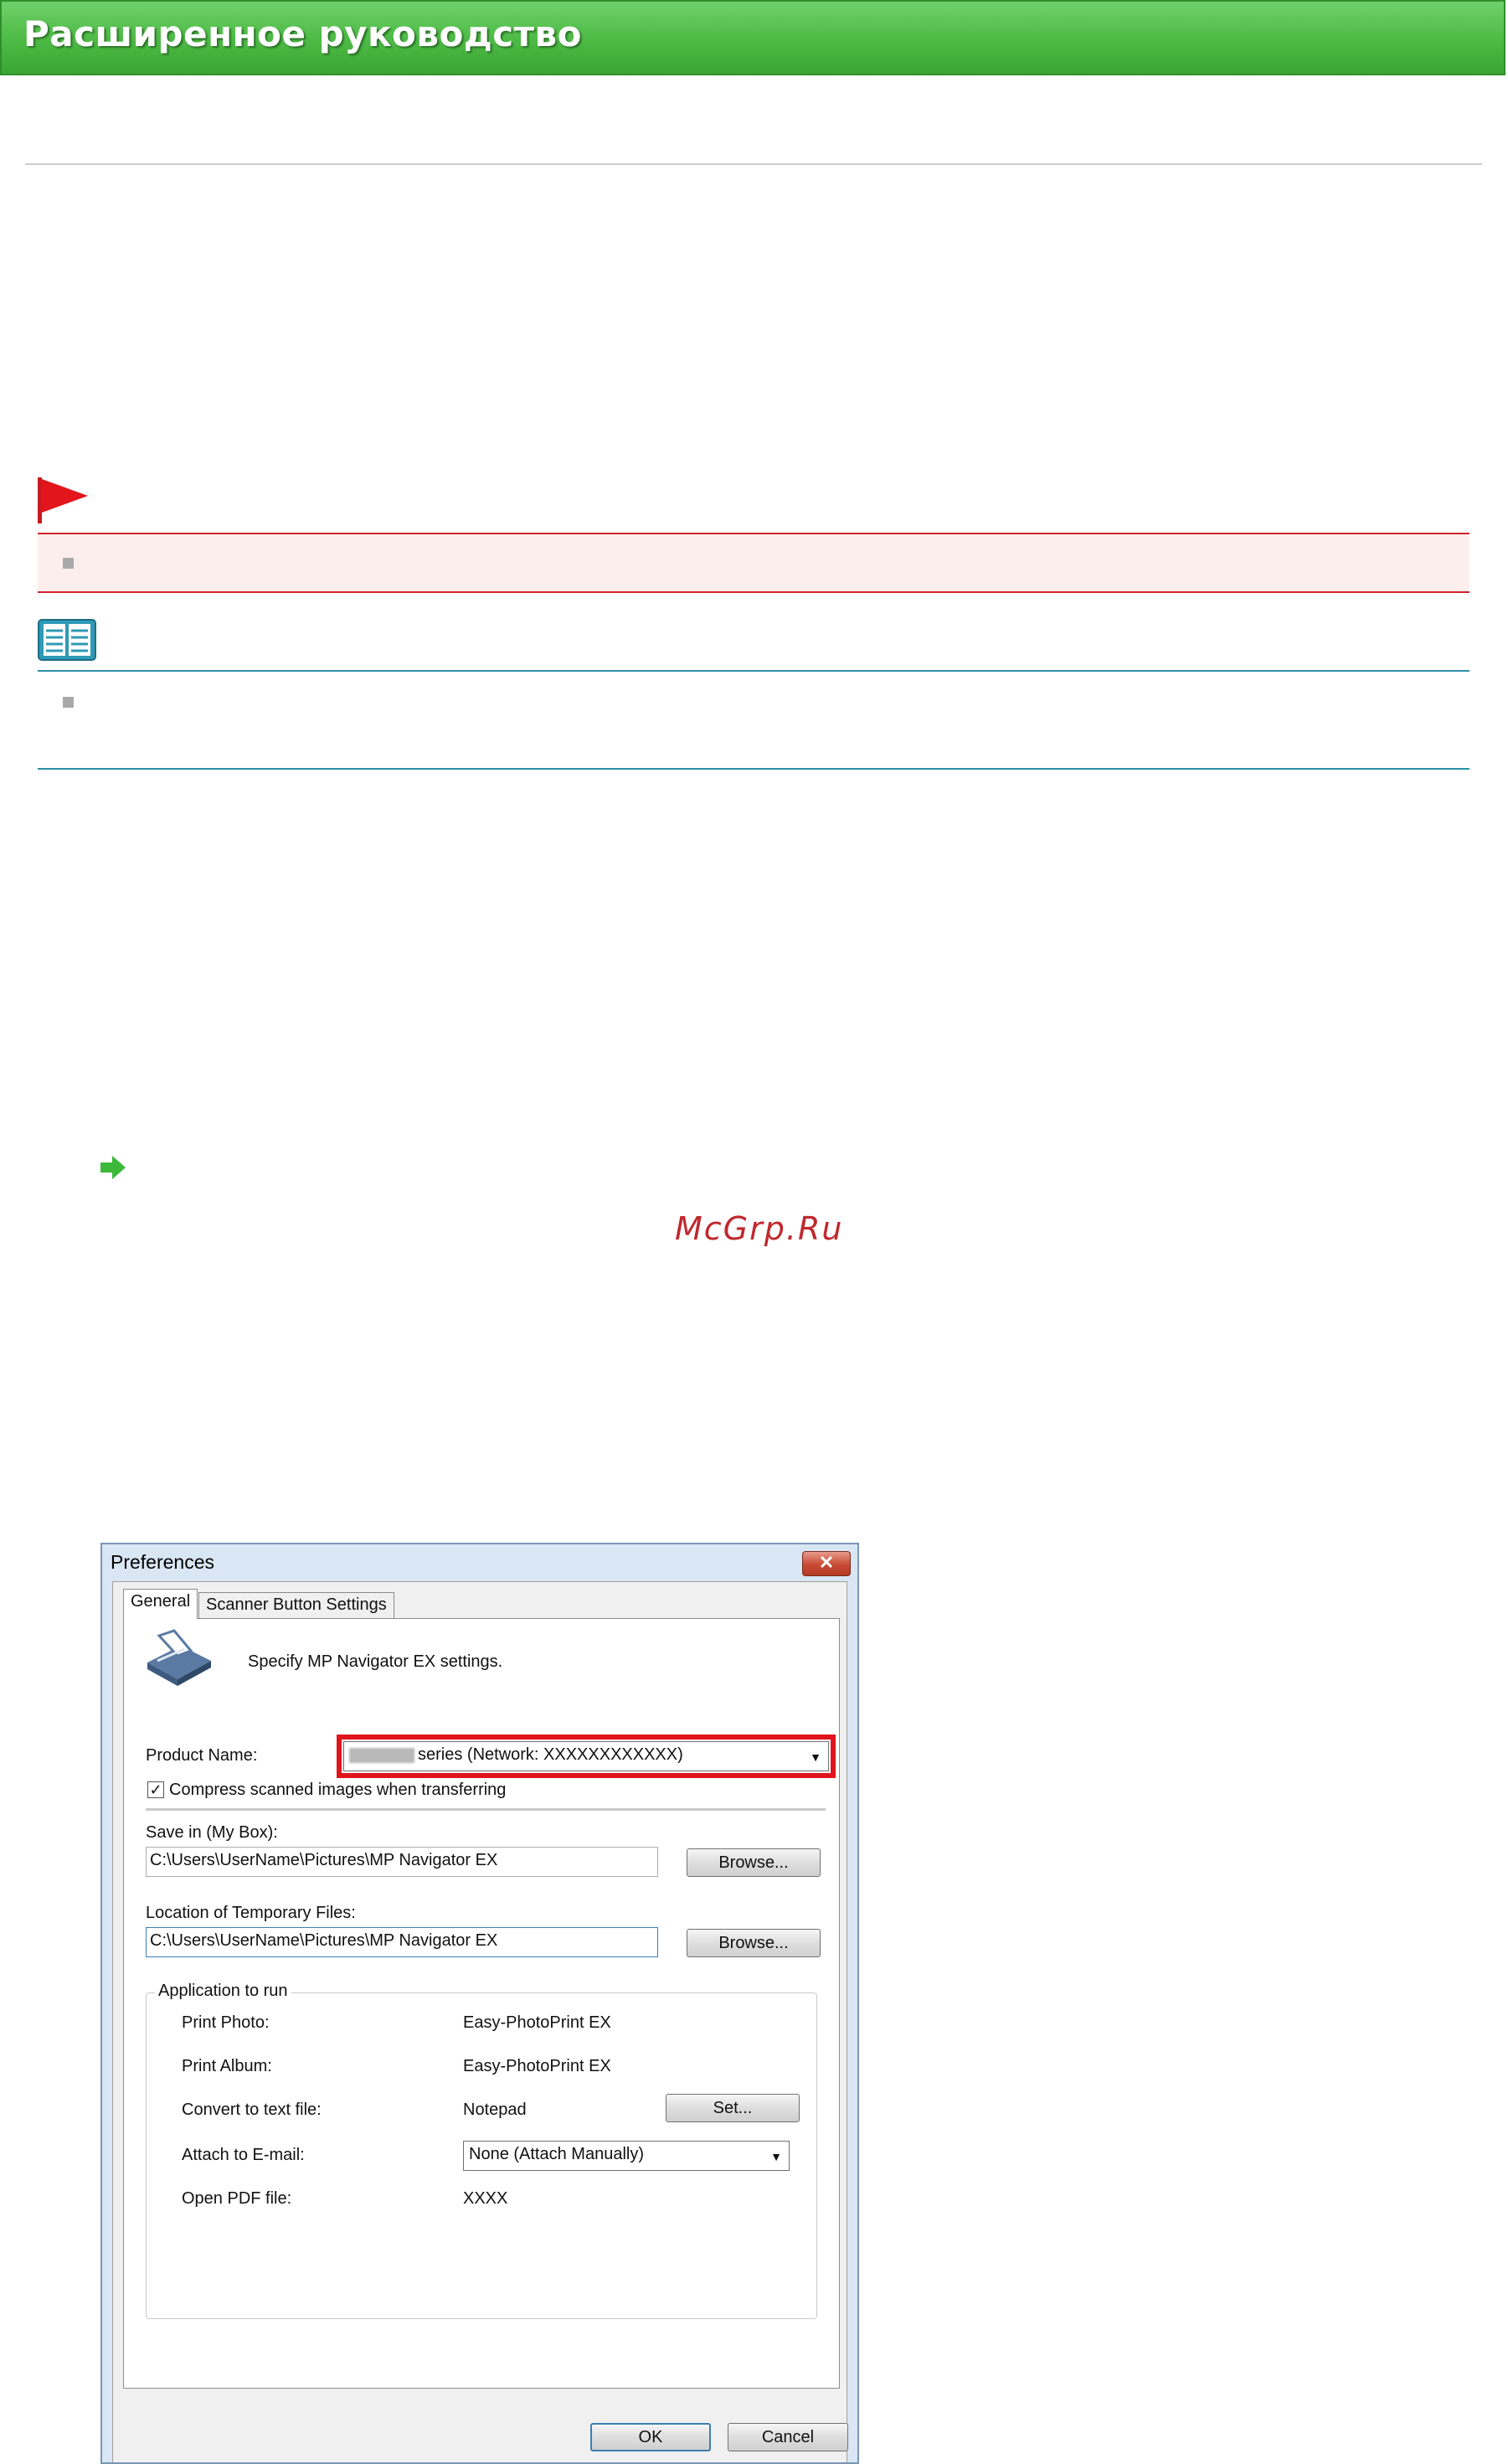 Image resolution: width=1508 pixels, height=2464 pixels. What do you see at coordinates (243, 2155) in the screenshot?
I see `attach-email-label: Attach to E-mail:` at bounding box center [243, 2155].